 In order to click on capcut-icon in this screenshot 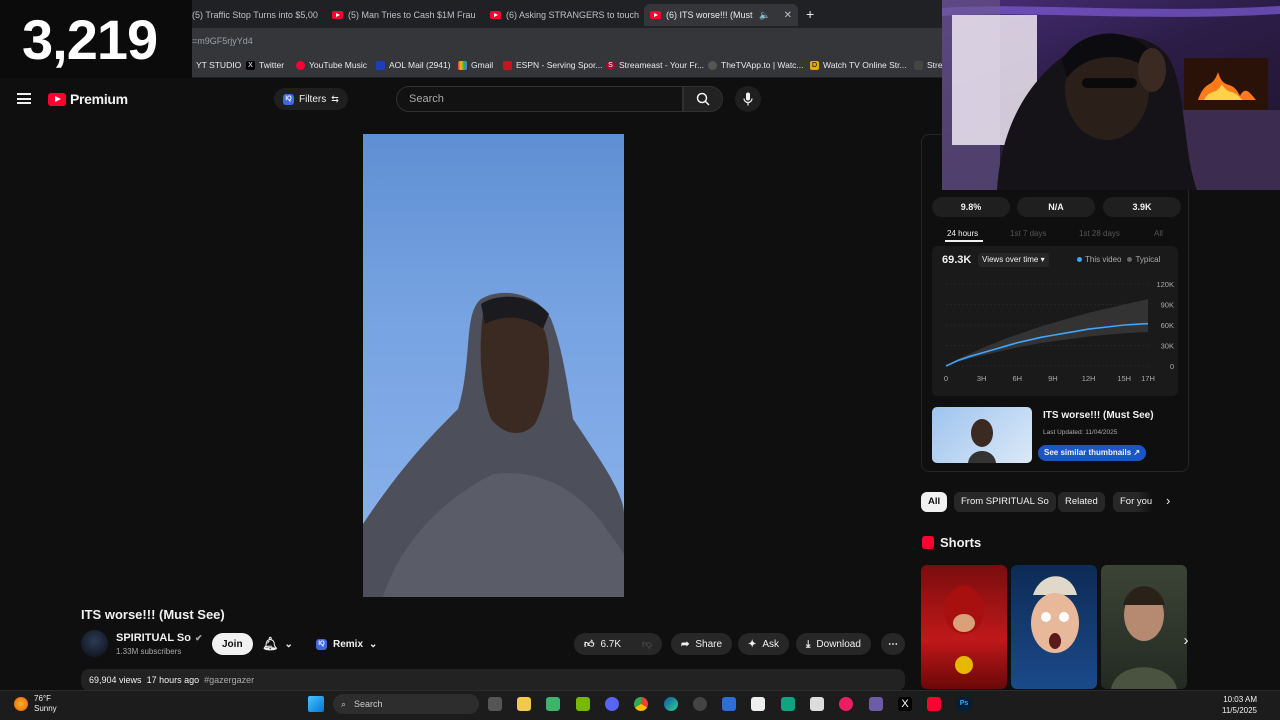, I will do `click(758, 704)`.